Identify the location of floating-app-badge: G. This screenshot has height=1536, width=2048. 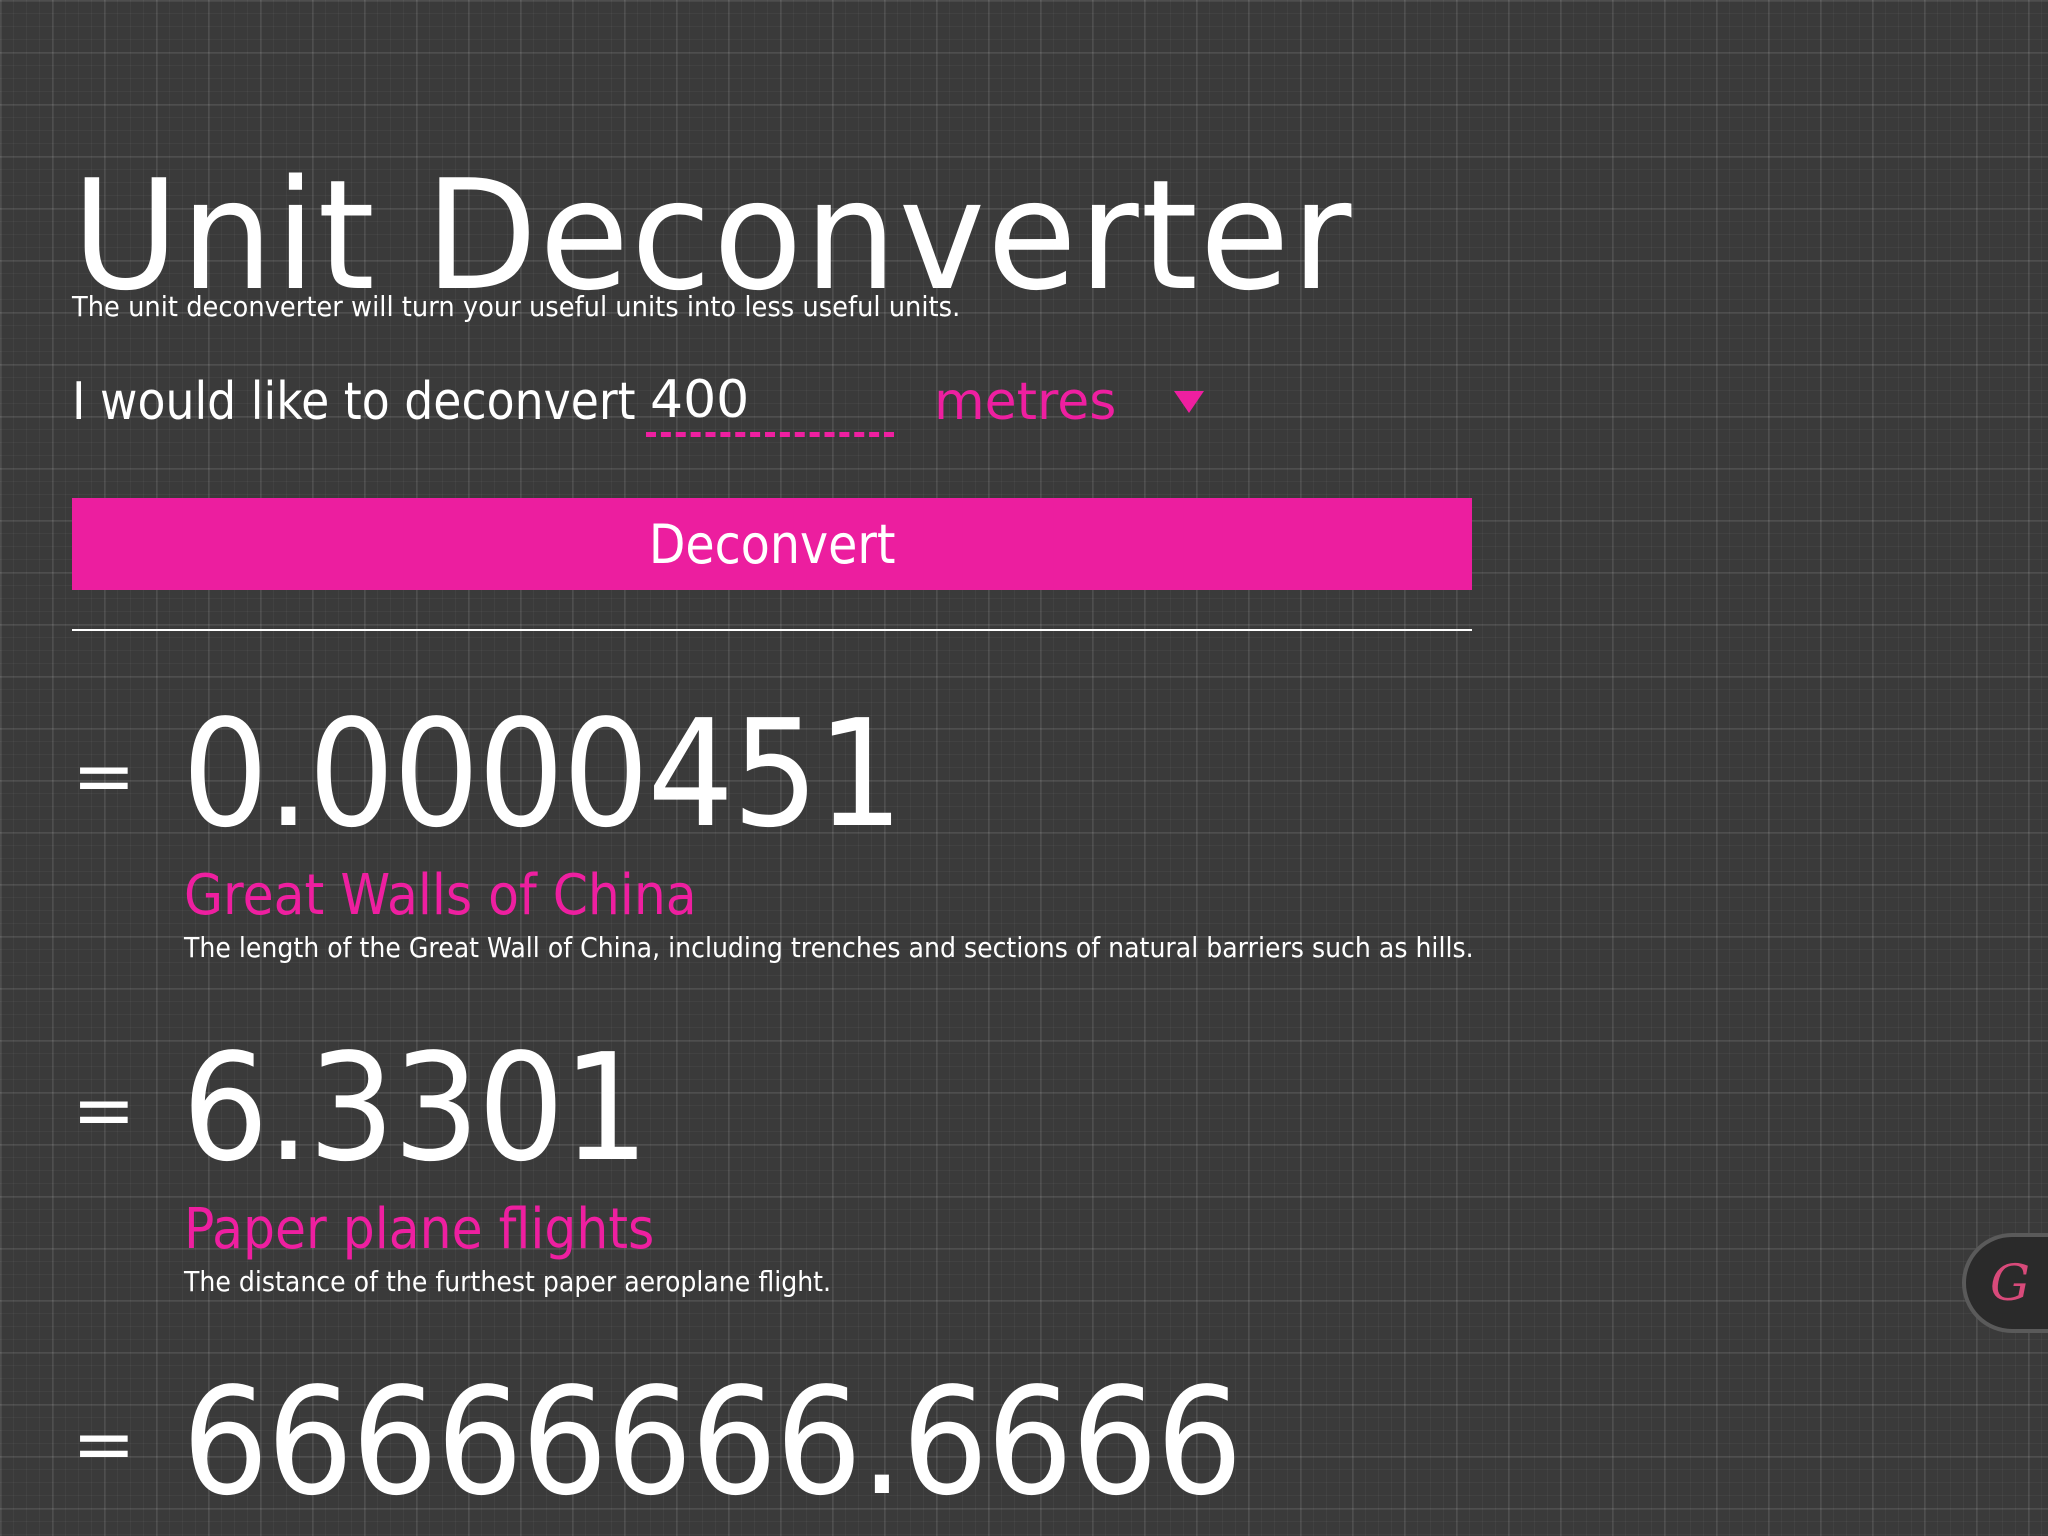
(2005, 1283).